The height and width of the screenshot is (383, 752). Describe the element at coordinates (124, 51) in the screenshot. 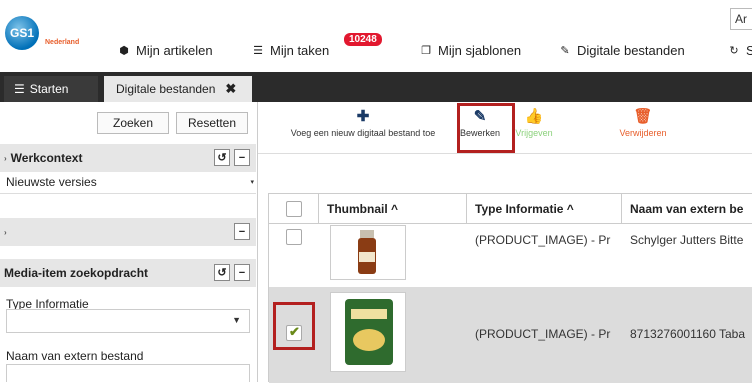

I see `cube-icon: ⬢` at that location.